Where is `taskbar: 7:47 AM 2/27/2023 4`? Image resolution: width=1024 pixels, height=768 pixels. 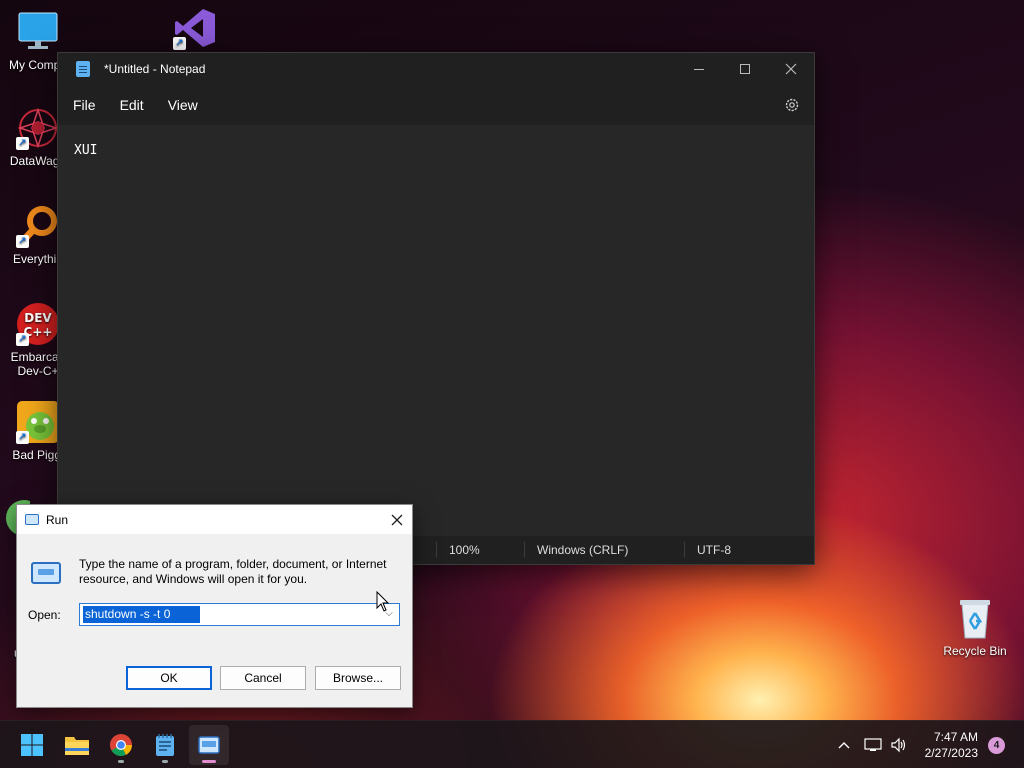 taskbar: 7:47 AM 2/27/2023 4 is located at coordinates (512, 744).